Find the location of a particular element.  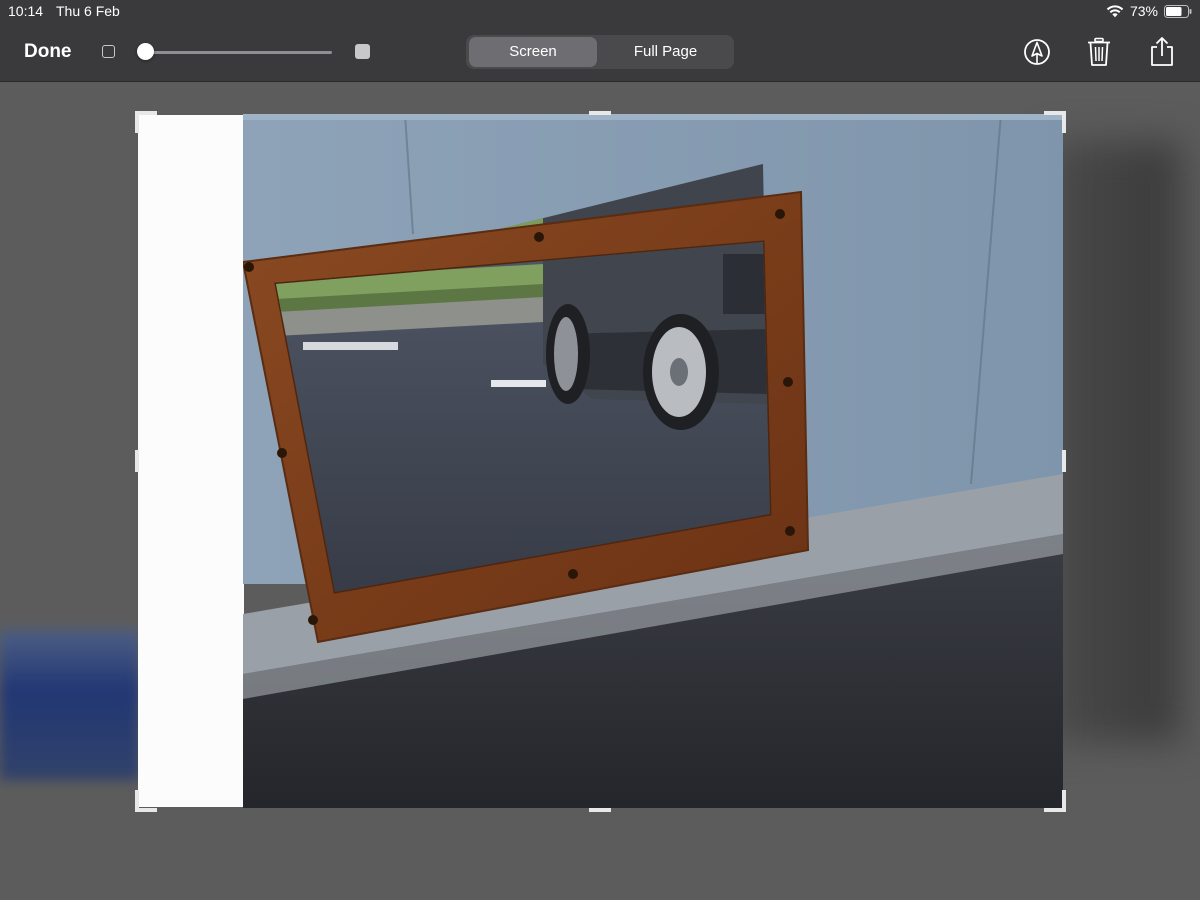

status-time: 10:14 is located at coordinates (26, 11).